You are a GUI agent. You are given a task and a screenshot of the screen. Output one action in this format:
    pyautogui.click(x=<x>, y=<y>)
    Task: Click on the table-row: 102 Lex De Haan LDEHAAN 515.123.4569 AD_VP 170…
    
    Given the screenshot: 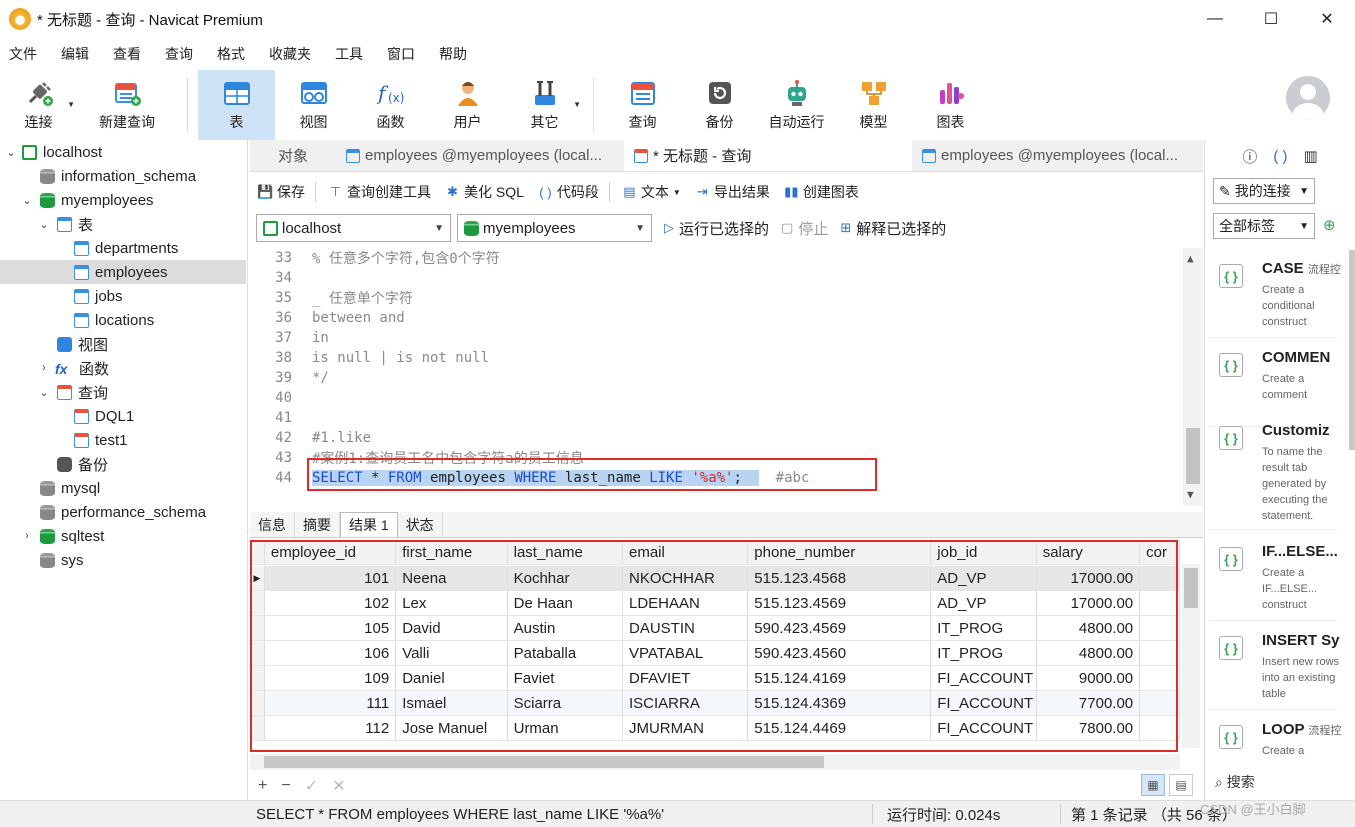 What is the action you would take?
    pyautogui.click(x=715, y=603)
    